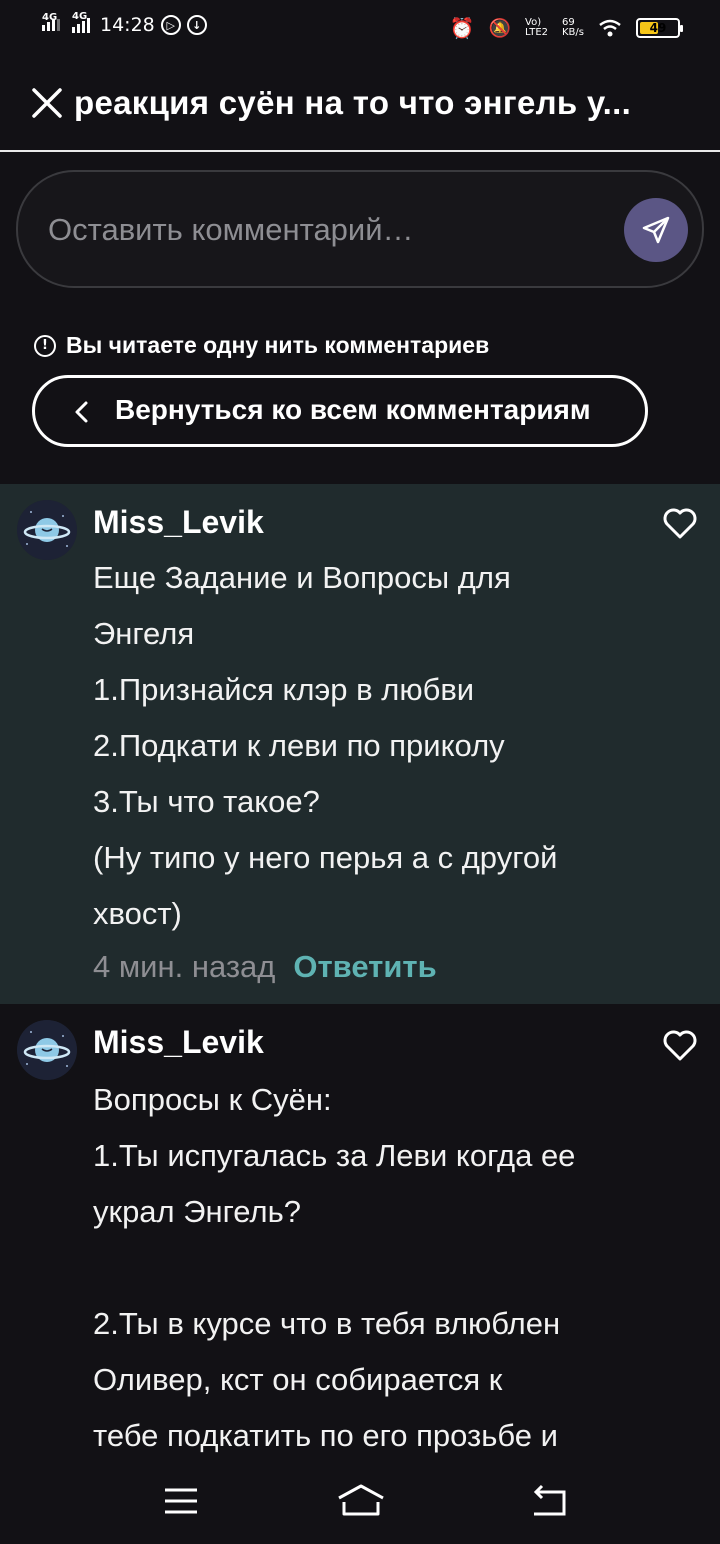 The image size is (720, 1544). Describe the element at coordinates (278, 345) in the screenshot. I see `thread-notice-text: Вы читаете одну нить комментариев` at that location.